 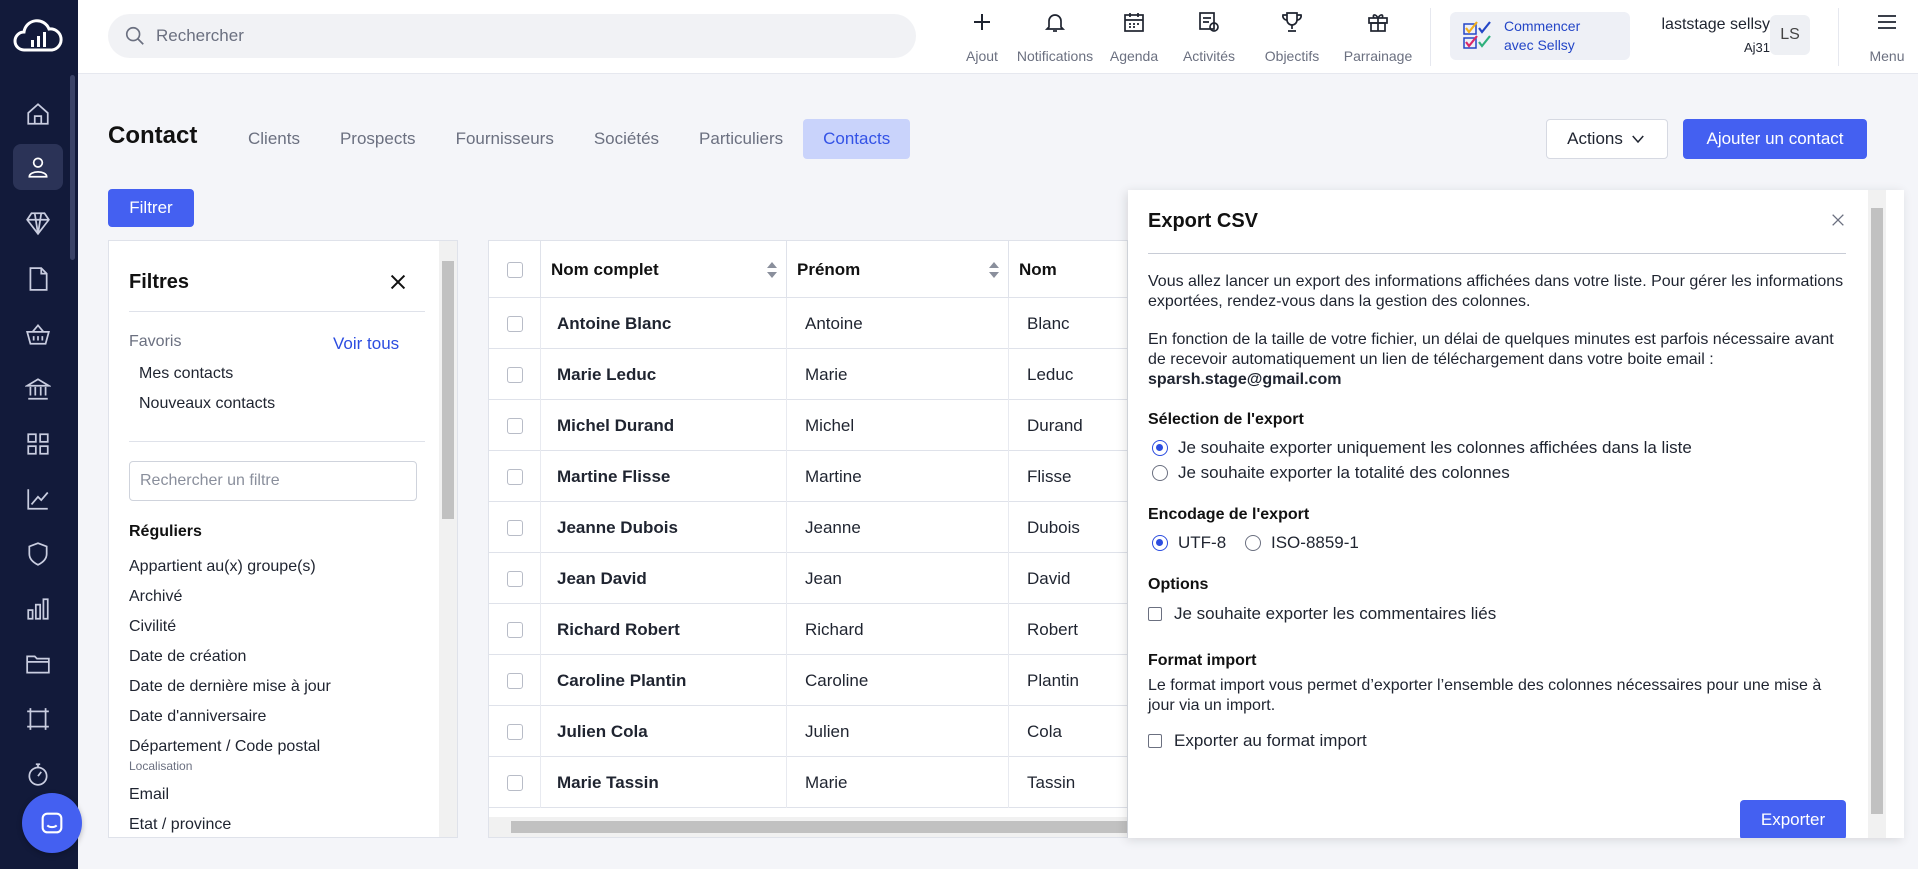 I want to click on nav-analytics, so click(x=38, y=499).